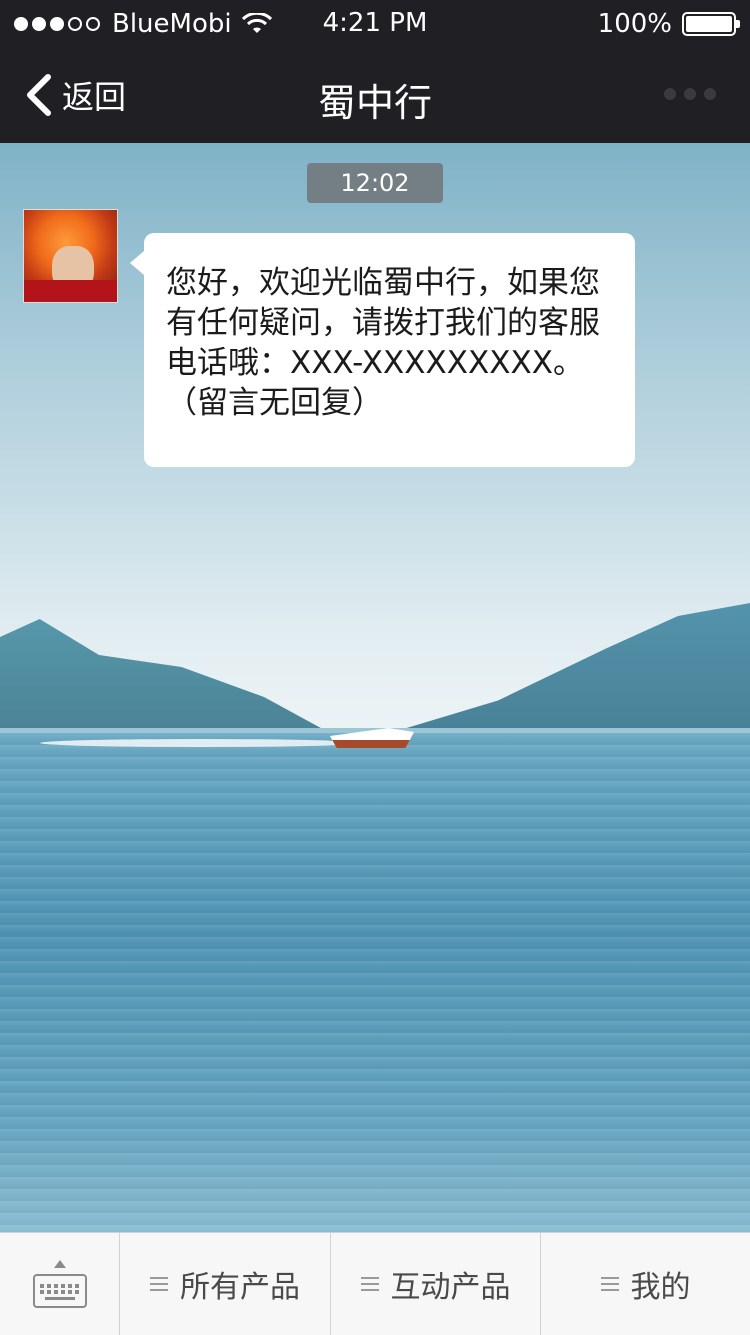  What do you see at coordinates (711, 24) in the screenshot?
I see `battery-icon` at bounding box center [711, 24].